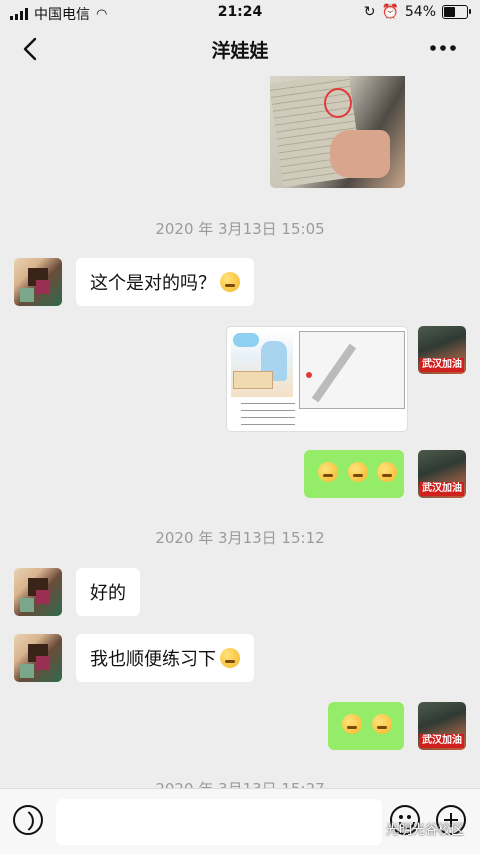 This screenshot has width=480, height=854. What do you see at coordinates (424, 830) in the screenshot?
I see `watermark: 光明光谷校区` at bounding box center [424, 830].